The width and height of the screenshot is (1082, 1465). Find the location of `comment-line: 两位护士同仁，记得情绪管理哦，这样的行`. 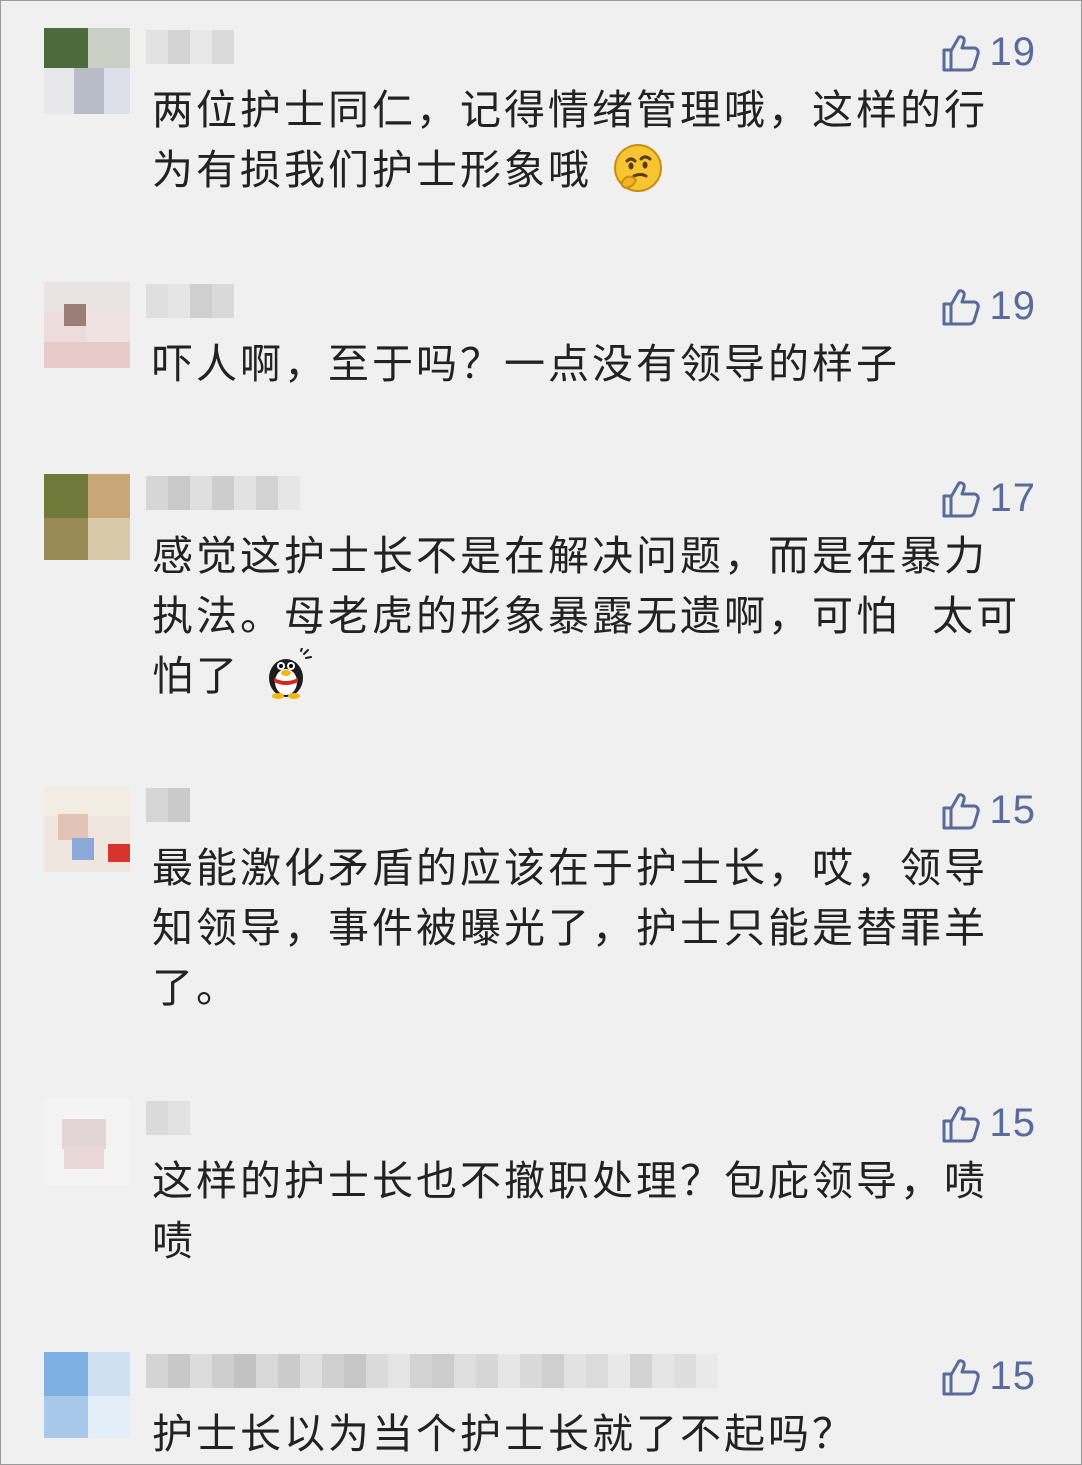

comment-line: 两位护士同仁，记得情绪管理哦，这样的行 is located at coordinates (570, 110).